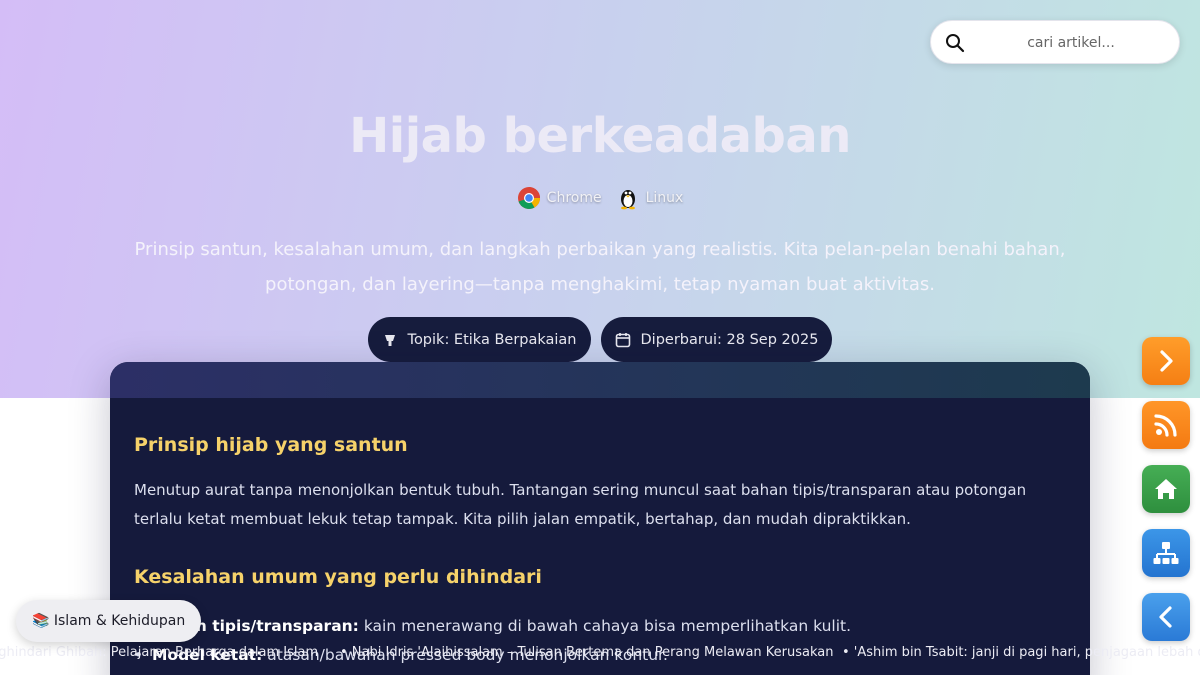 This screenshot has width=1200, height=675. I want to click on next-button, so click(1166, 361).